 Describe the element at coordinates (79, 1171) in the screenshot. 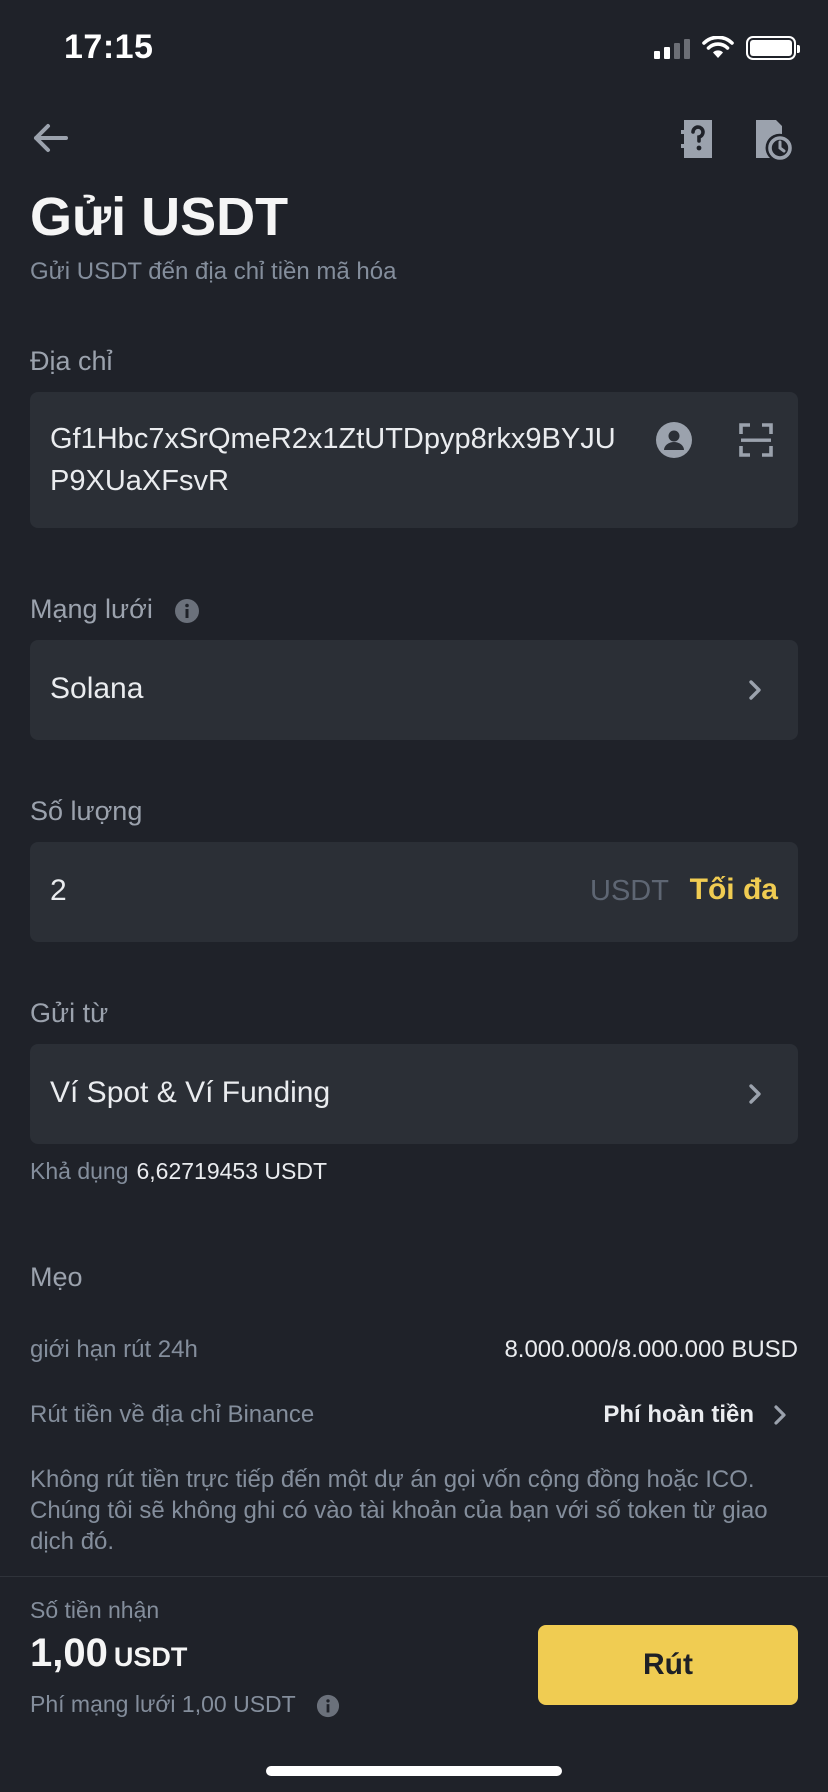

I see `available-label: Khả dụng` at that location.